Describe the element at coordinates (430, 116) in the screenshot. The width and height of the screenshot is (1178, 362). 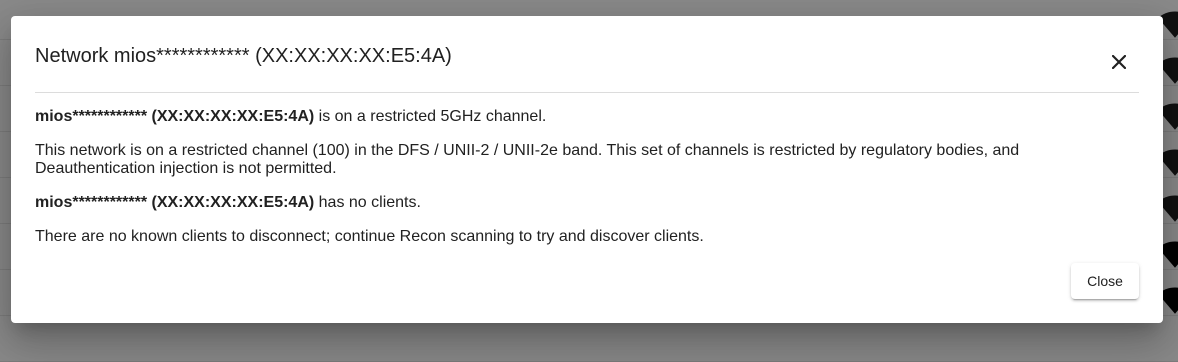
I see `restricted-text: is on a restricted 5GHz channel.` at that location.